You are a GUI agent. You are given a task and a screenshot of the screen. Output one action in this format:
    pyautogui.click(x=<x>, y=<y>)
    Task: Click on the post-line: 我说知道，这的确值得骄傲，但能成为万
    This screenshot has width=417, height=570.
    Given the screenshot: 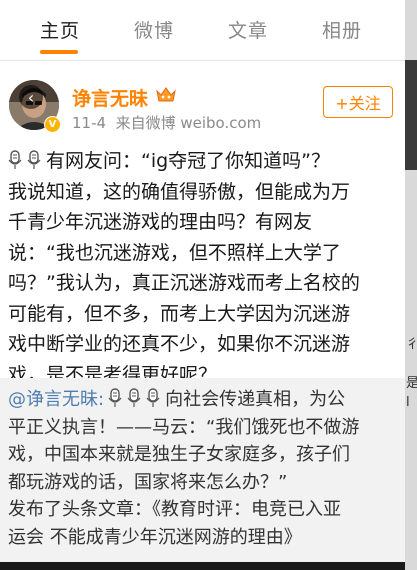 What is the action you would take?
    pyautogui.click(x=179, y=191)
    